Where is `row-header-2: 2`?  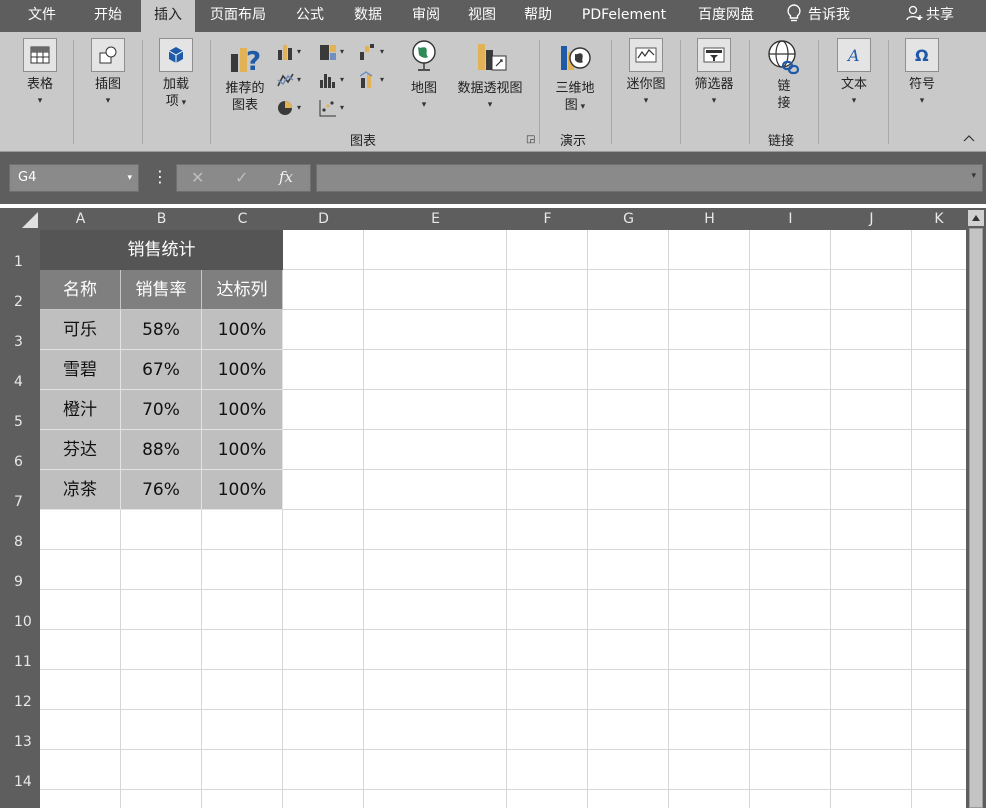
row-header-2: 2 is located at coordinates (24, 290).